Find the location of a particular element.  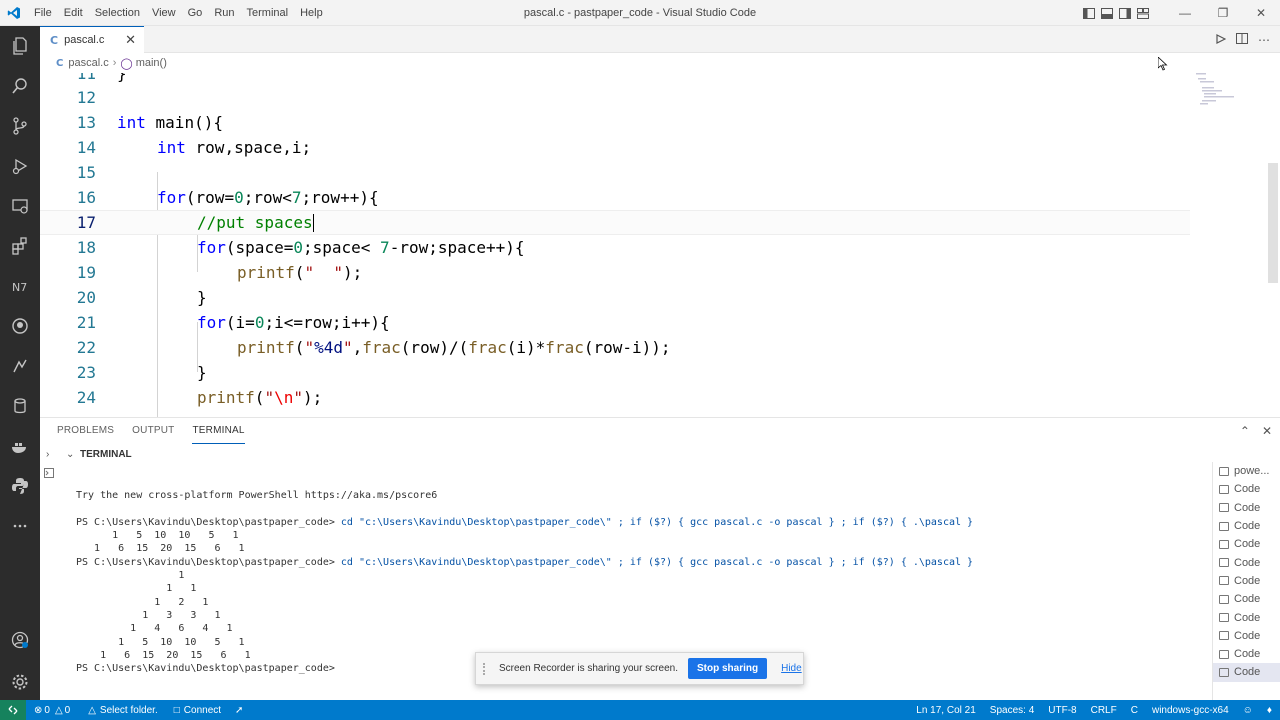

plug-icon: □ is located at coordinates (176, 710).